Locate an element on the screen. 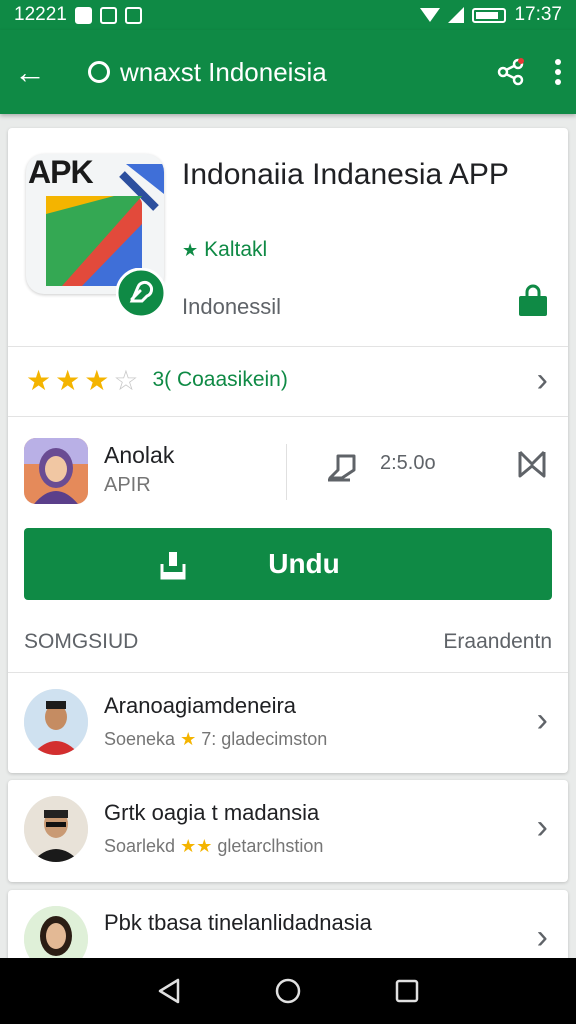 The width and height of the screenshot is (576, 1024). list-item-title: Aranoagiamdeneira is located at coordinates (200, 705).